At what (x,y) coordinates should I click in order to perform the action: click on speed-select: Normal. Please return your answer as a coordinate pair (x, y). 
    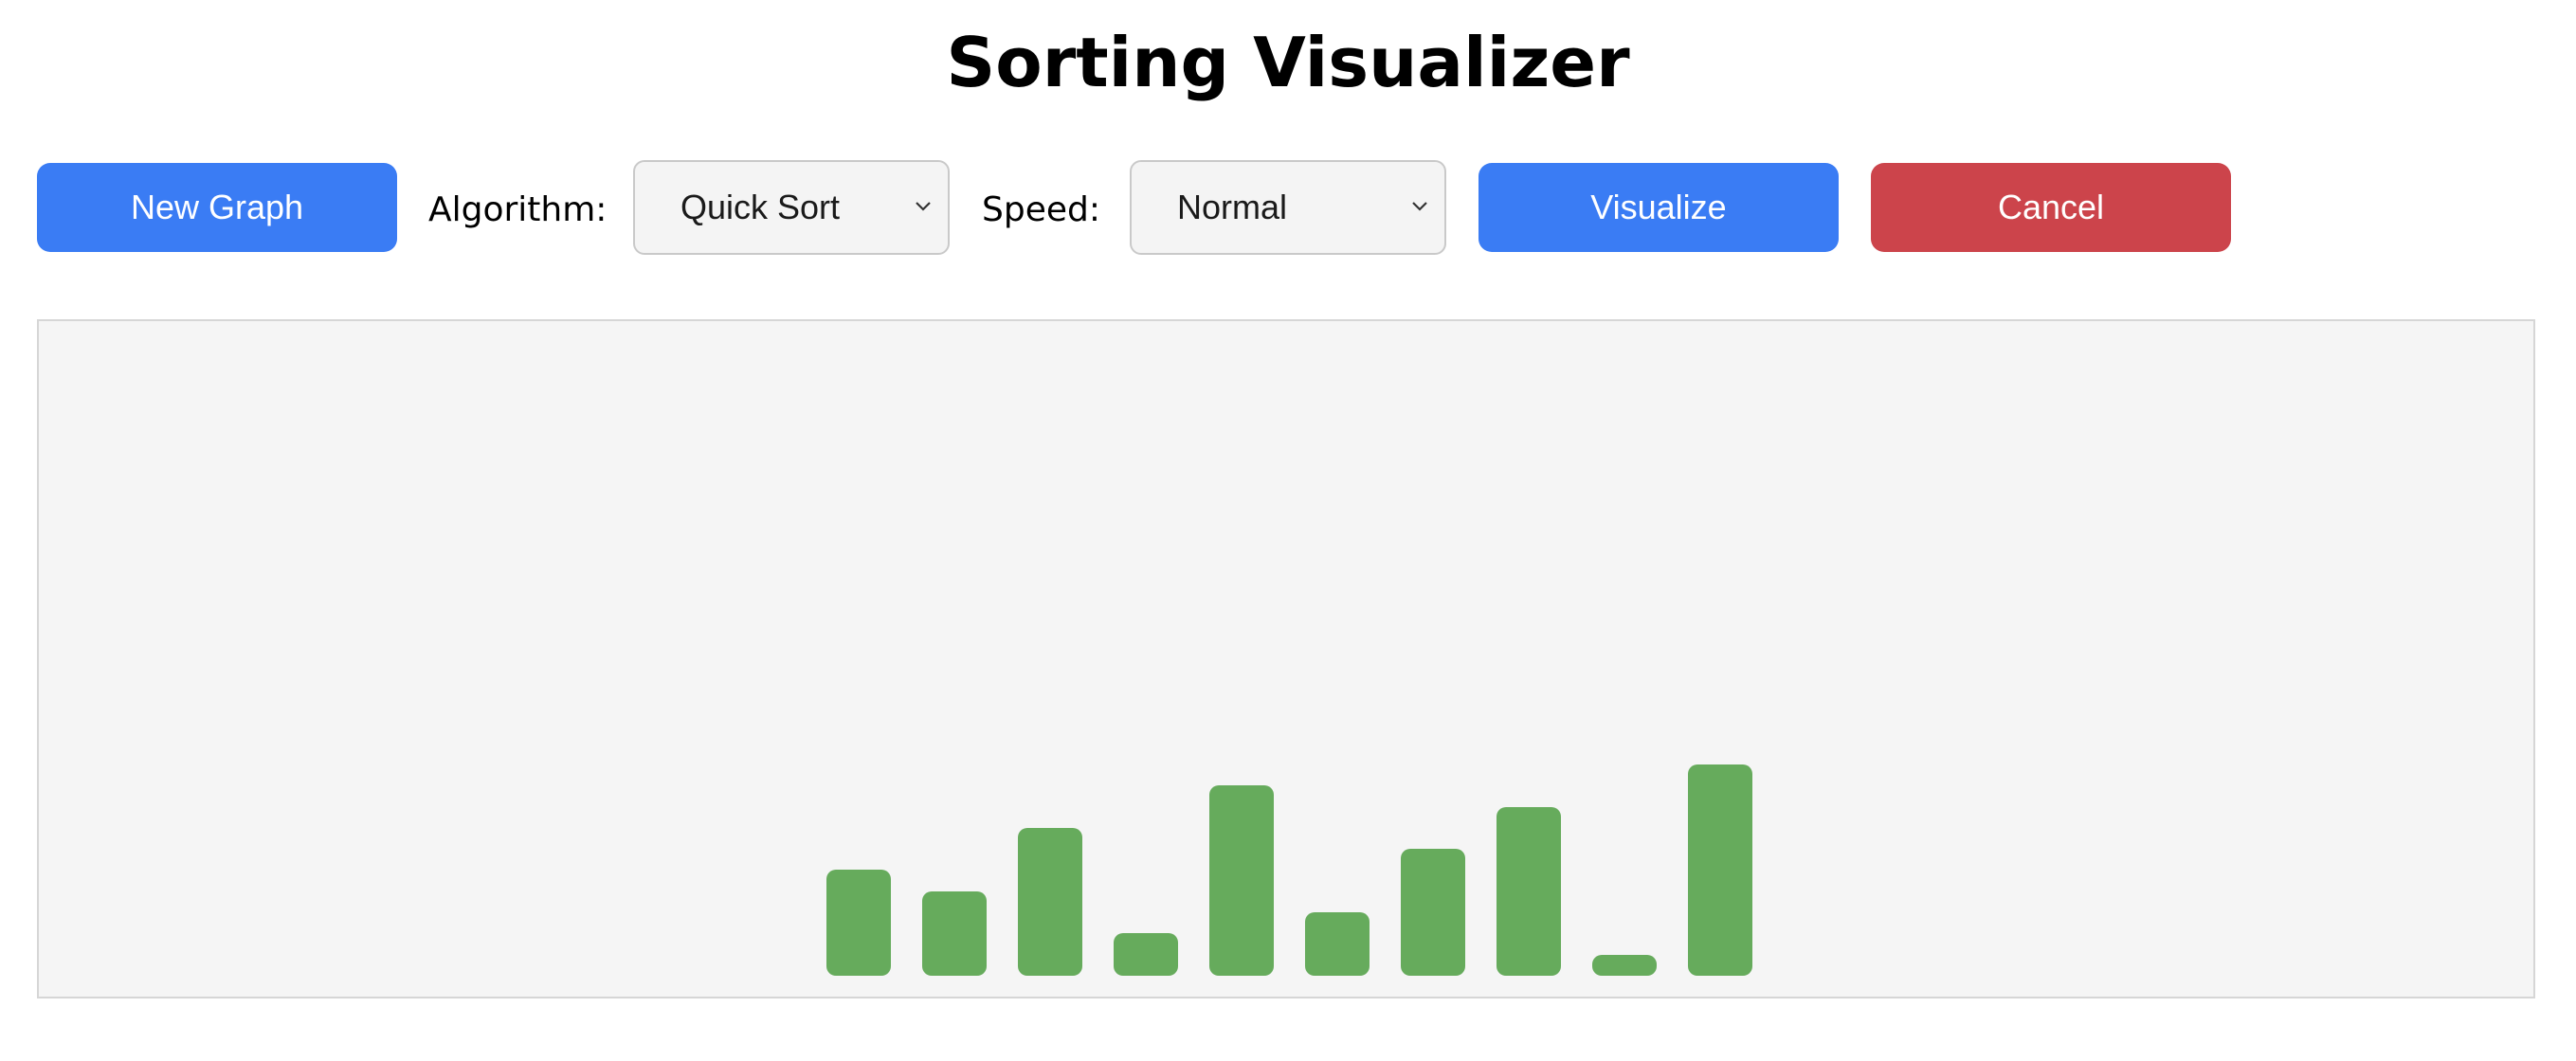
    Looking at the image, I should click on (1288, 207).